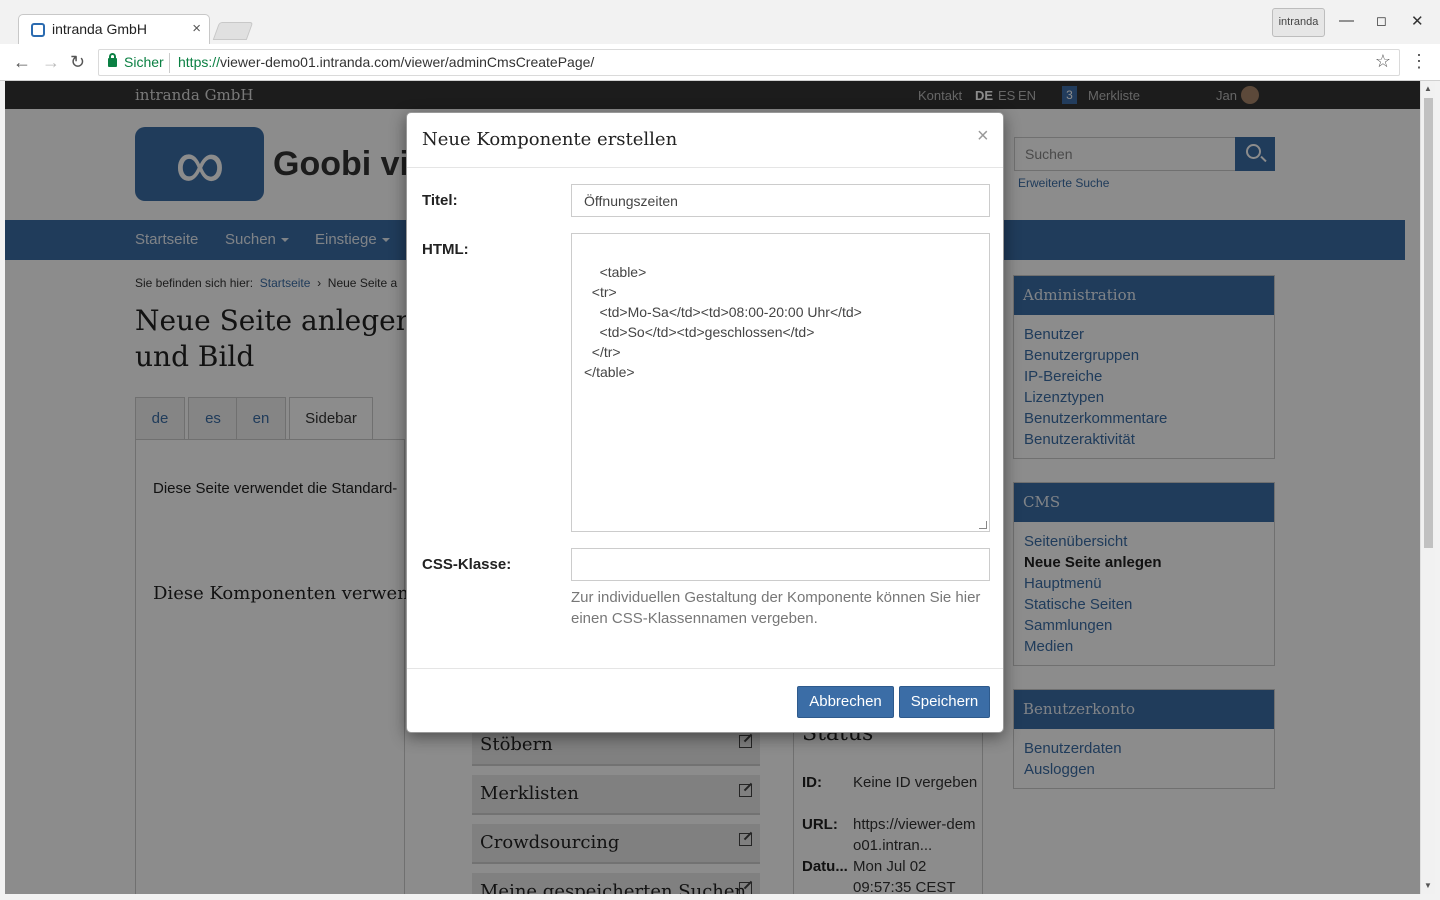  What do you see at coordinates (22, 62) in the screenshot?
I see `back-icon: ←` at bounding box center [22, 62].